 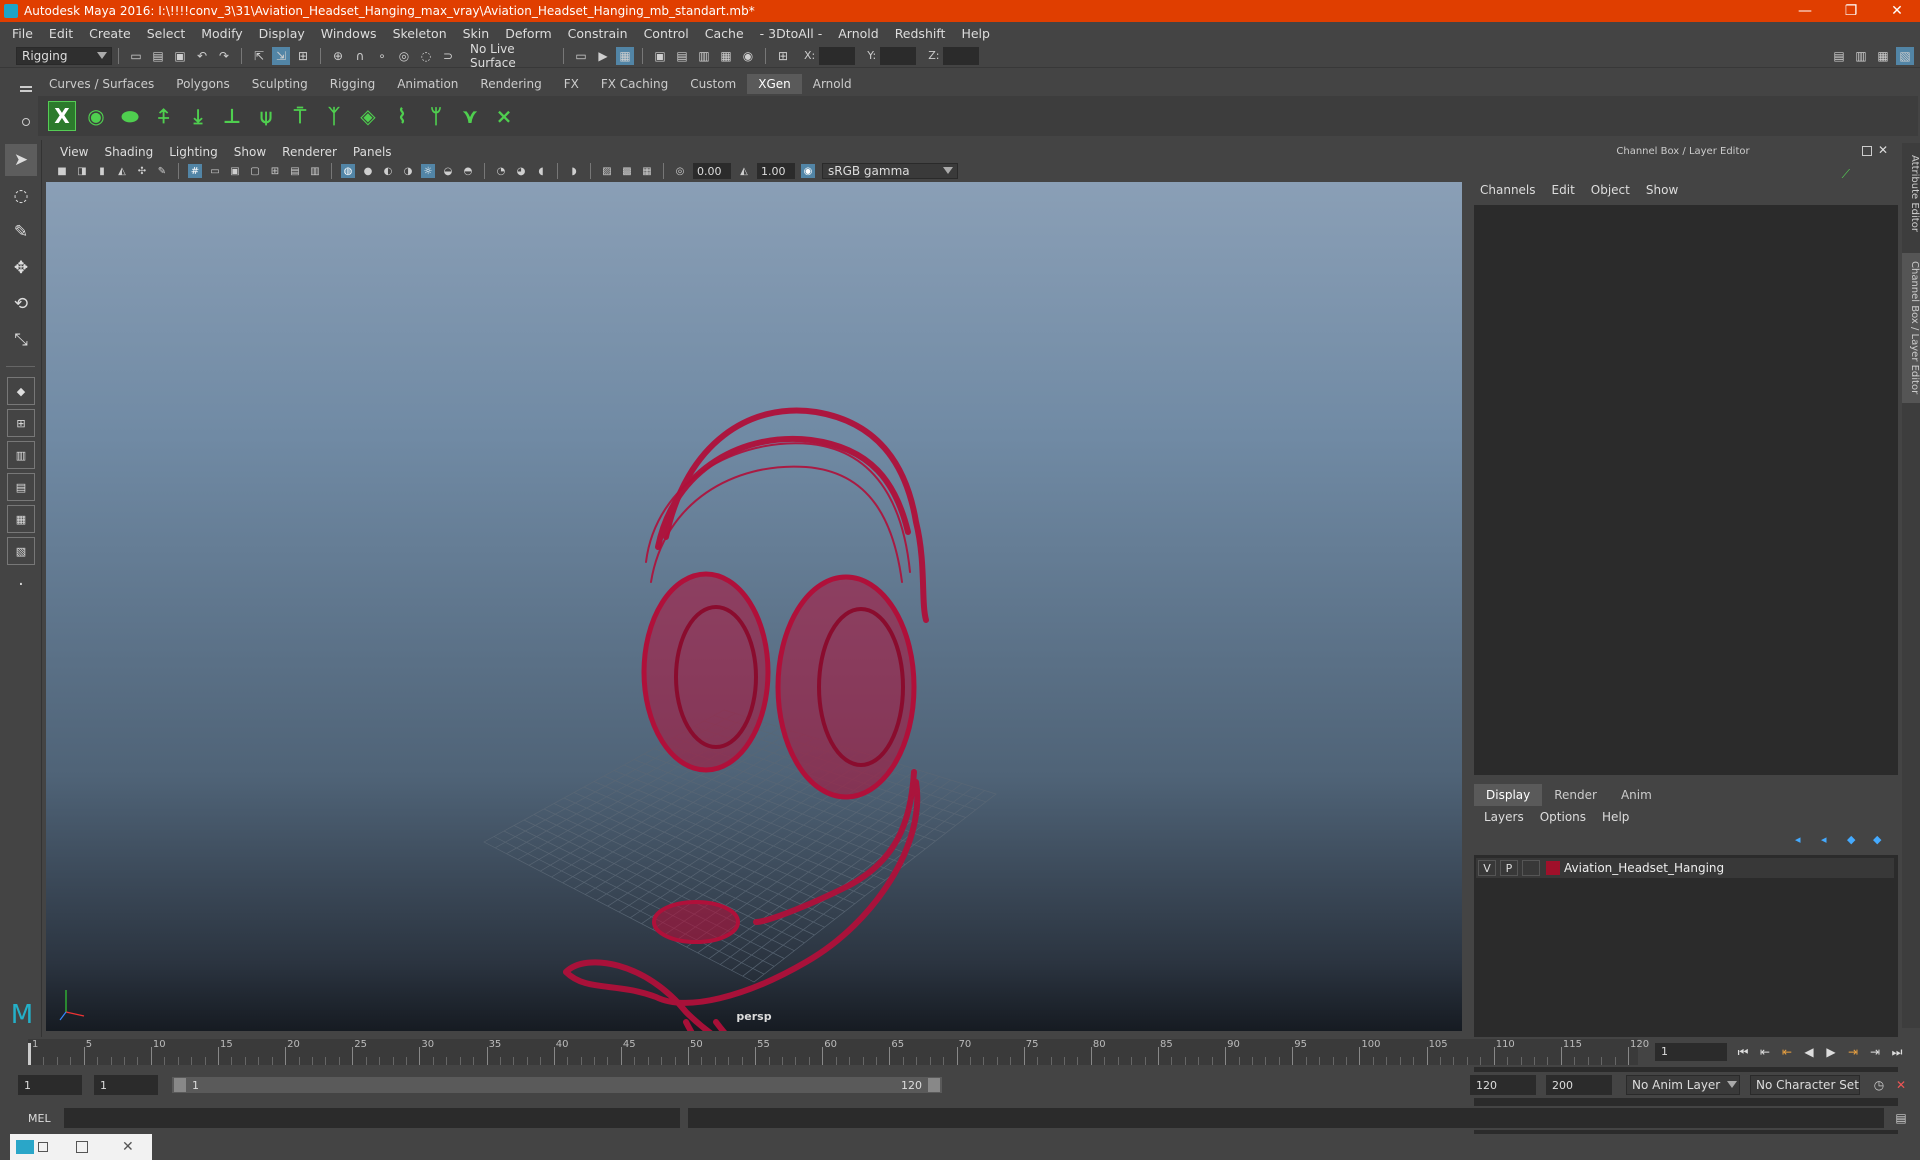 I want to click on menu-modify: Modify, so click(x=221, y=33).